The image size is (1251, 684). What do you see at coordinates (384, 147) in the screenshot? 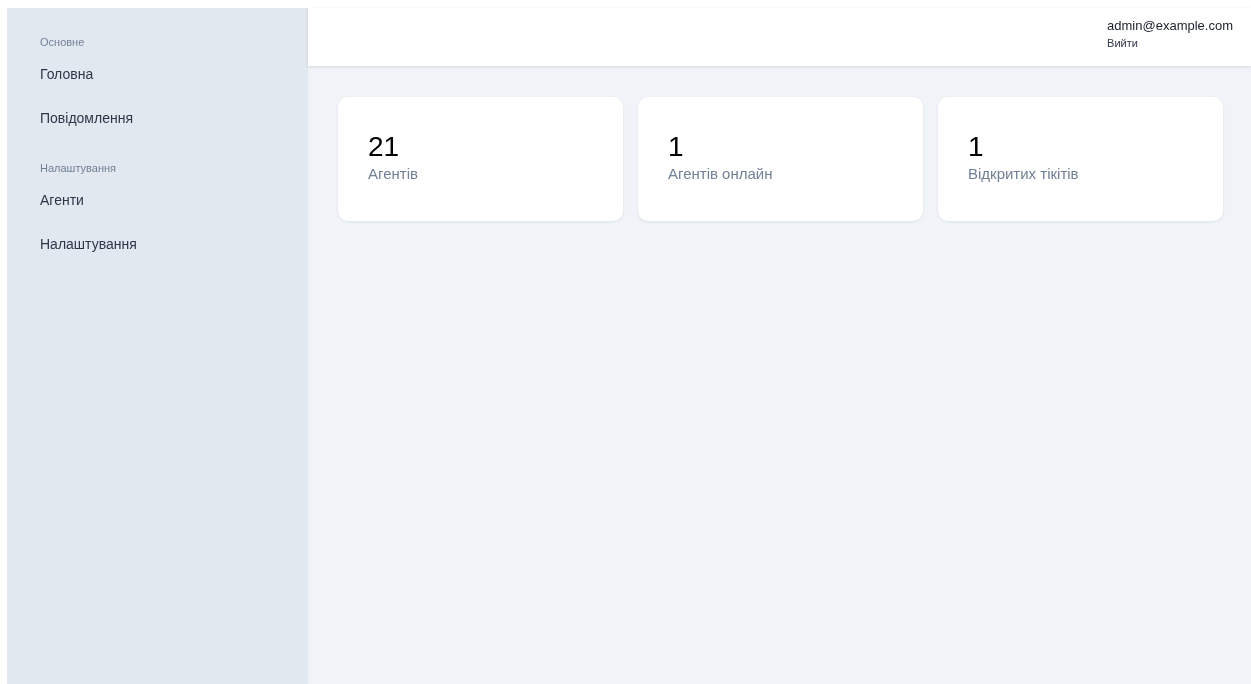
I see `stat-value: 21` at bounding box center [384, 147].